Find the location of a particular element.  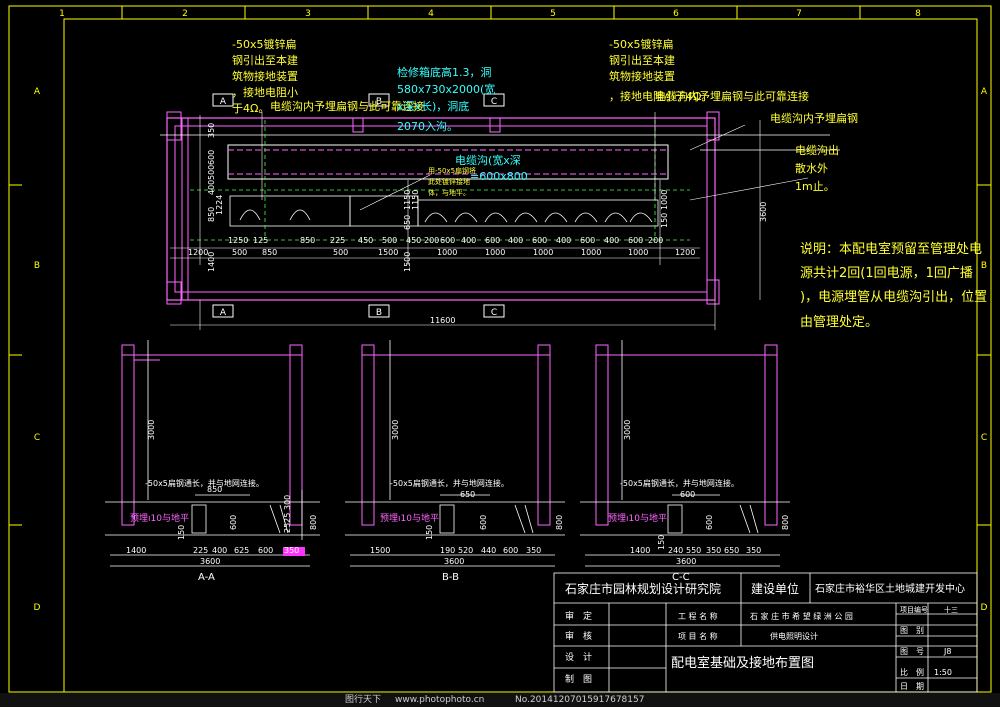

note-explanation: )，电源埋管从电缆沟引出，位置 is located at coordinates (893, 297).